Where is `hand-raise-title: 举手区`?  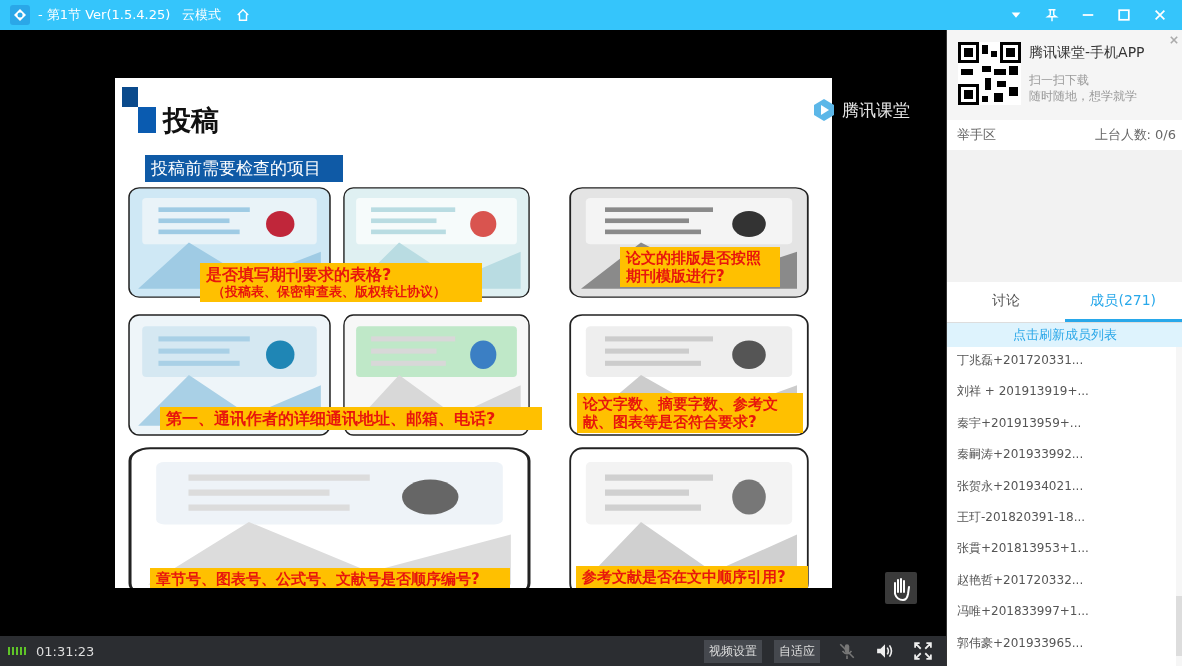
hand-raise-title: 举手区 is located at coordinates (976, 135).